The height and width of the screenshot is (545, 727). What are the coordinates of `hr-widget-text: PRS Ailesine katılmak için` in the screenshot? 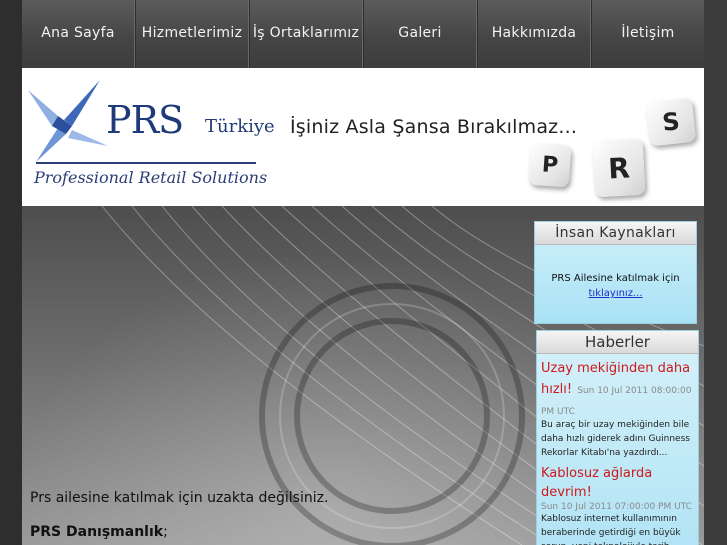 It's located at (615, 278).